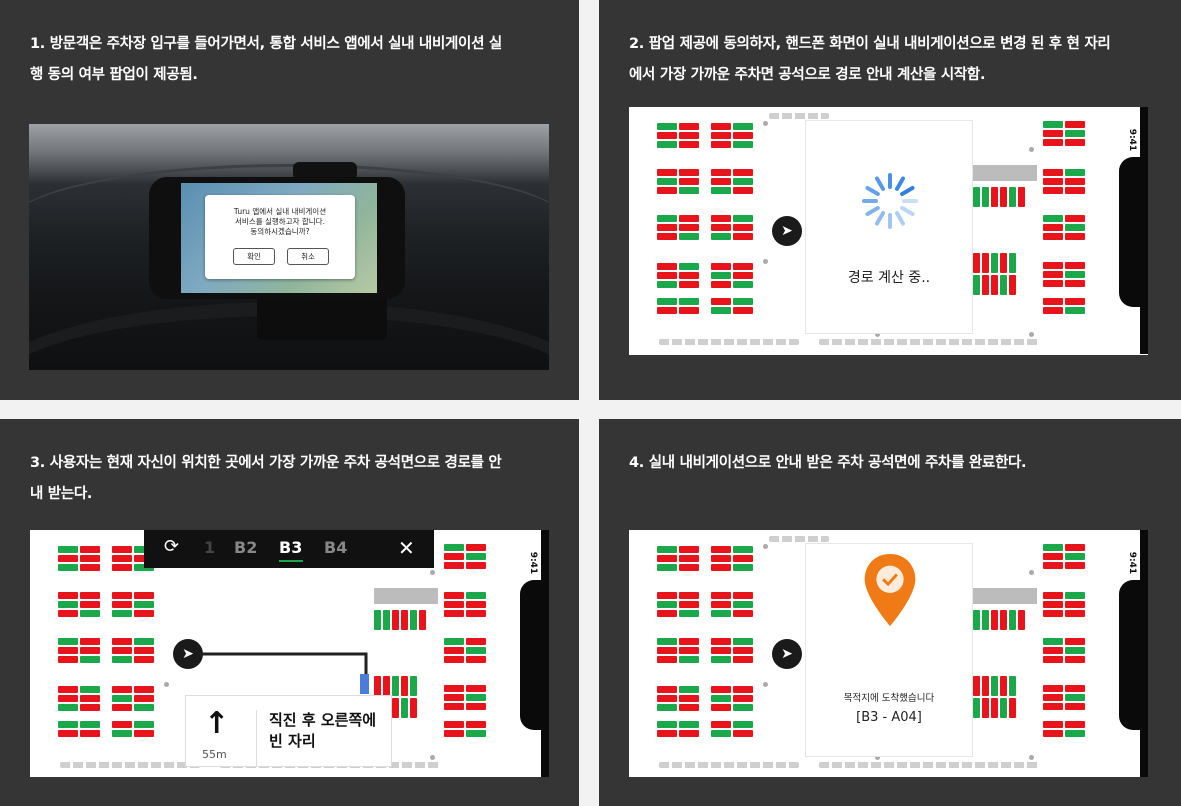  What do you see at coordinates (889, 717) in the screenshot?
I see `arrival-spot-code: [B3 - A04]` at bounding box center [889, 717].